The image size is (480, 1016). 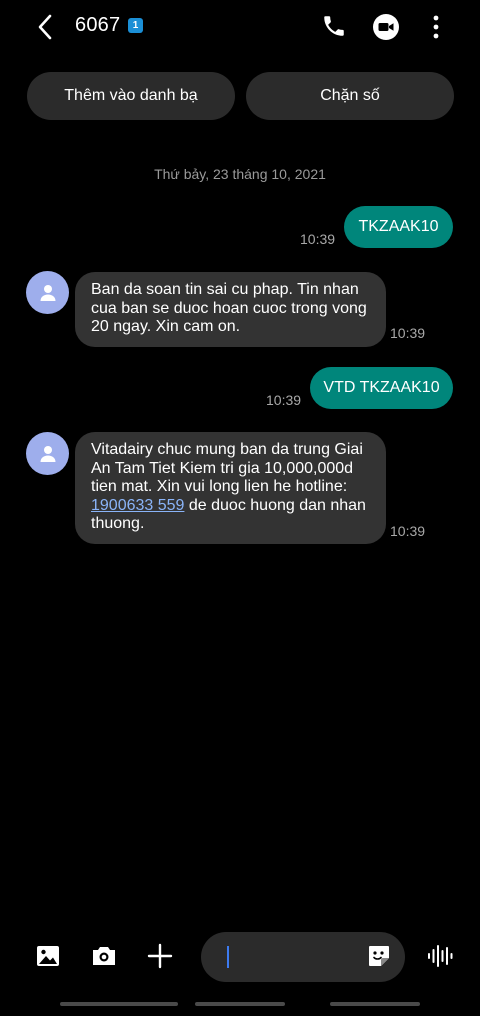 What do you see at coordinates (240, 174) in the screenshot?
I see `date-separator: Thứ bảy, 23 tháng 10, 2021` at bounding box center [240, 174].